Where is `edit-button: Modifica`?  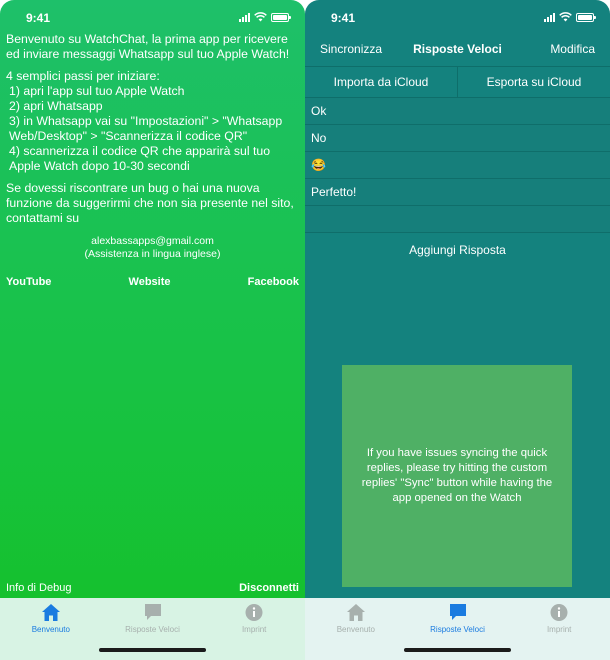 edit-button: Modifica is located at coordinates (572, 49).